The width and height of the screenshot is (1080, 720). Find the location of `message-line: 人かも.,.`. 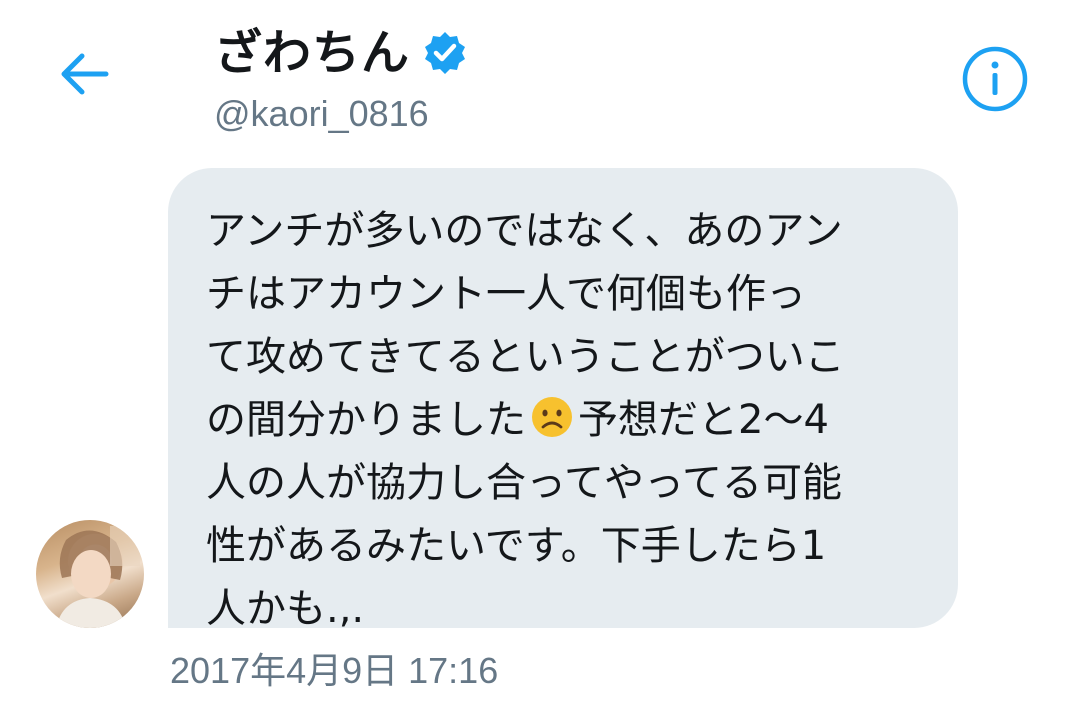

message-line: 人かも.,. is located at coordinates (285, 609).